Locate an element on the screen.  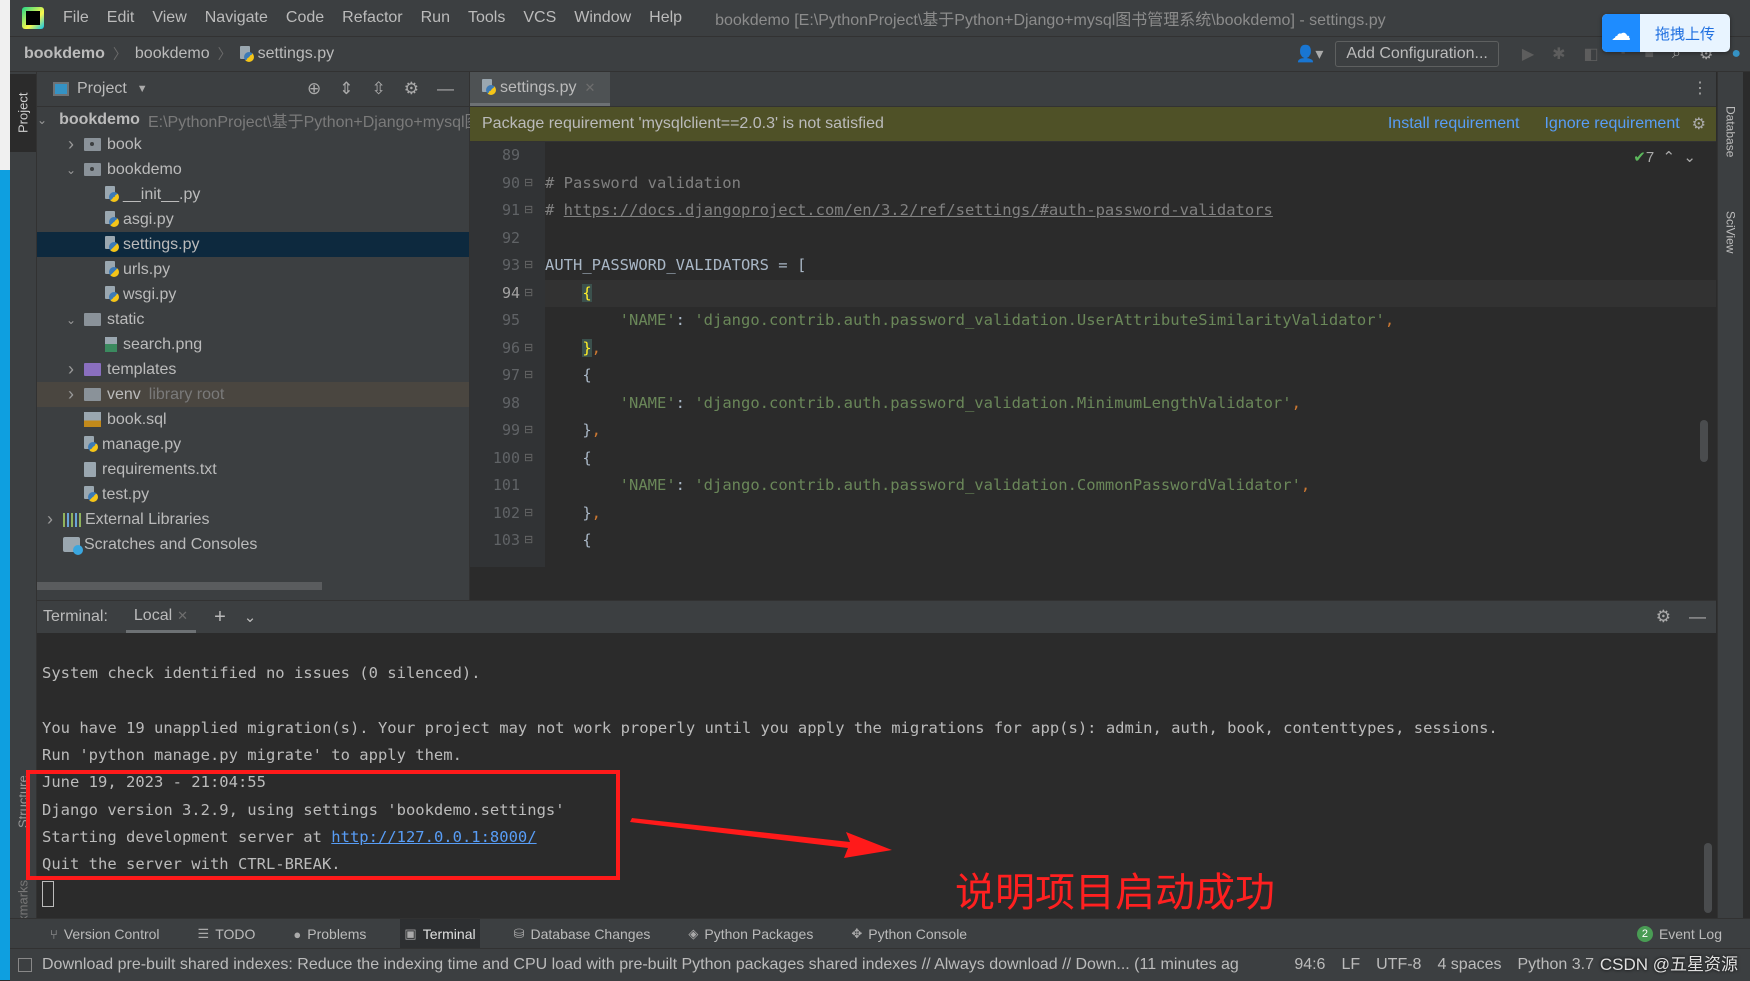
breadcrumb-file: settings.py is located at coordinates (296, 54).